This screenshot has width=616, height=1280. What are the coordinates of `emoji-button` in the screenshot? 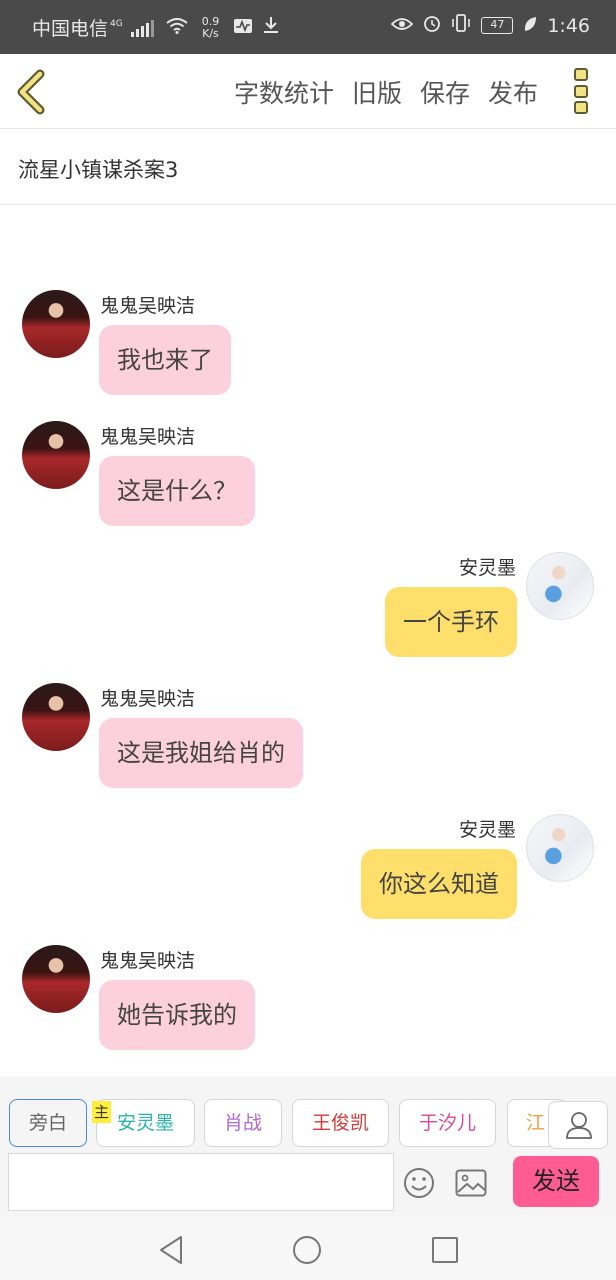 It's located at (419, 1183).